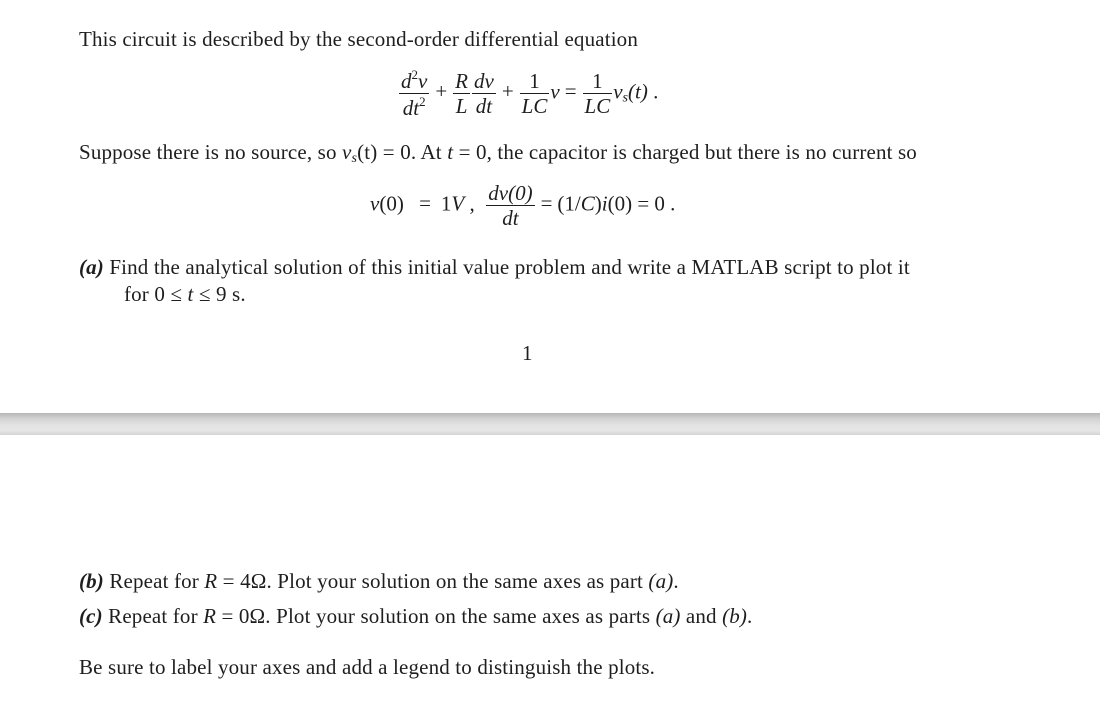  I want to click on eq-period: ., so click(656, 91).